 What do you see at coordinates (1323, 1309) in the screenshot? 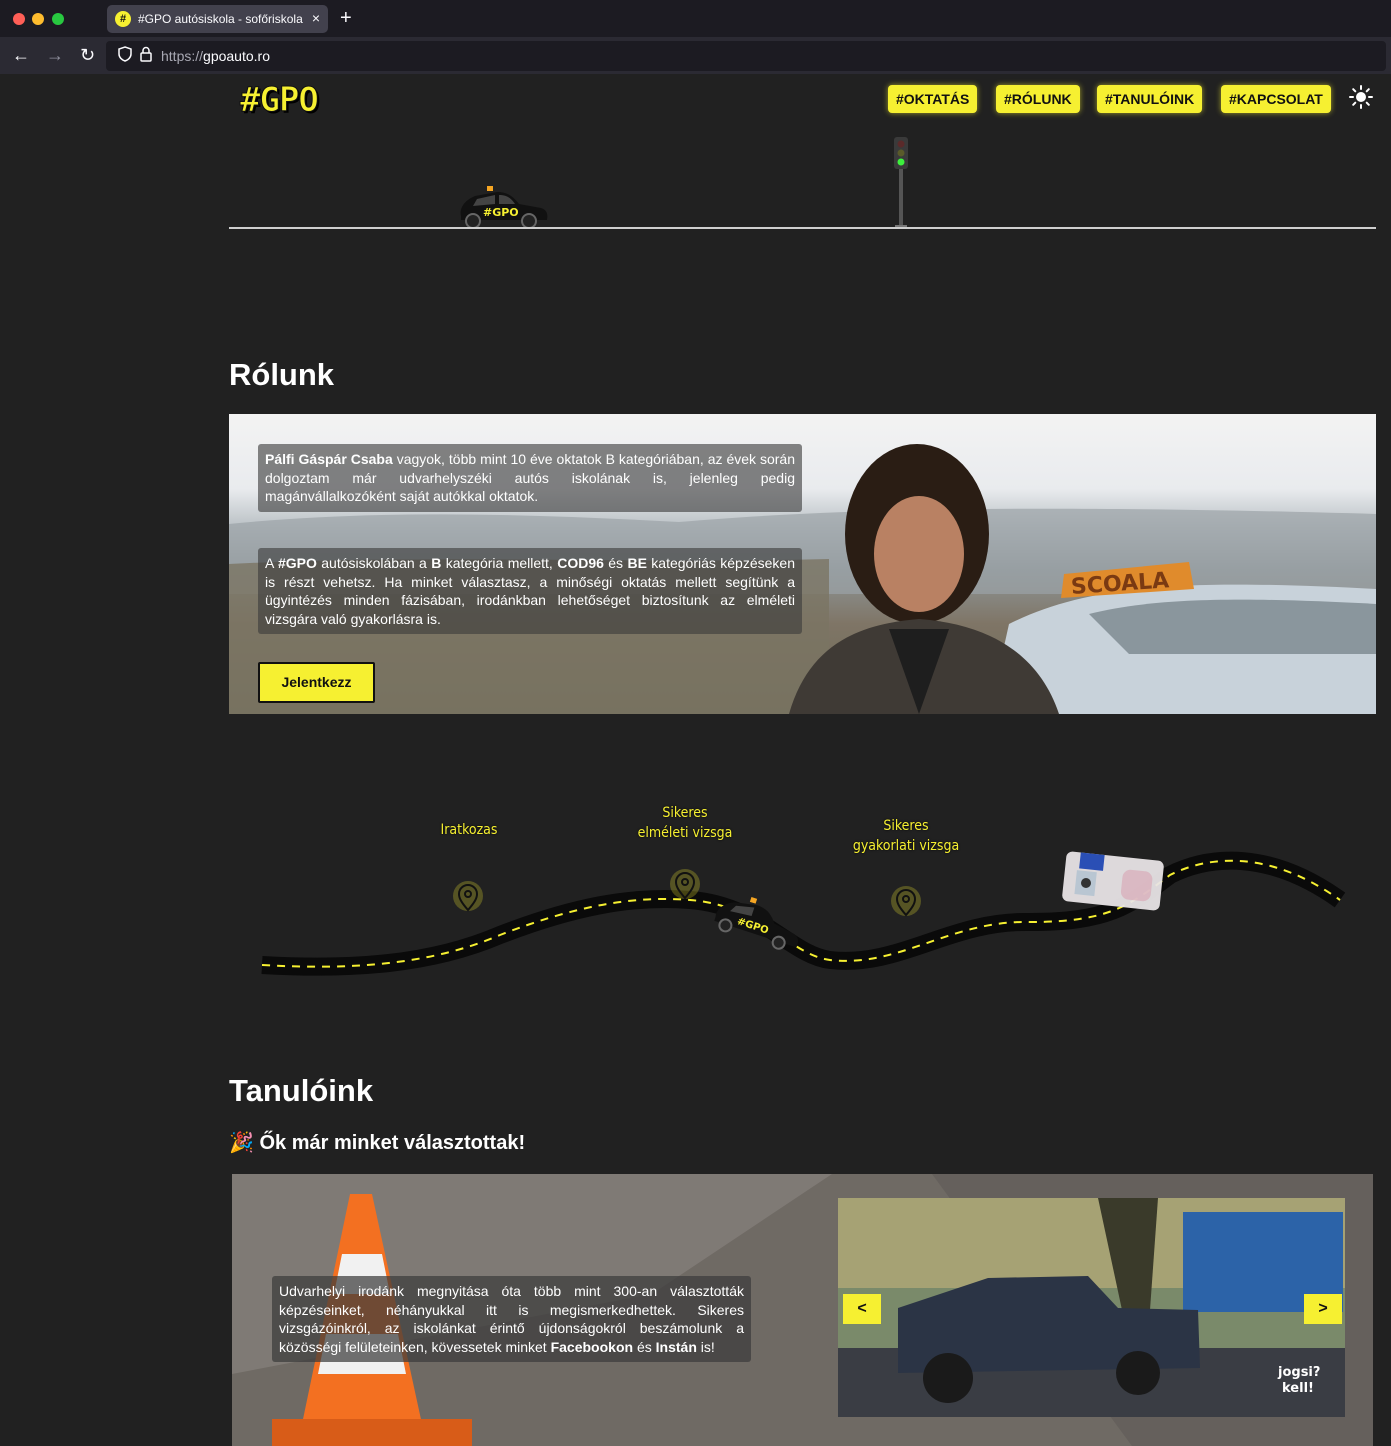
I see `carousel-next-button: >` at bounding box center [1323, 1309].